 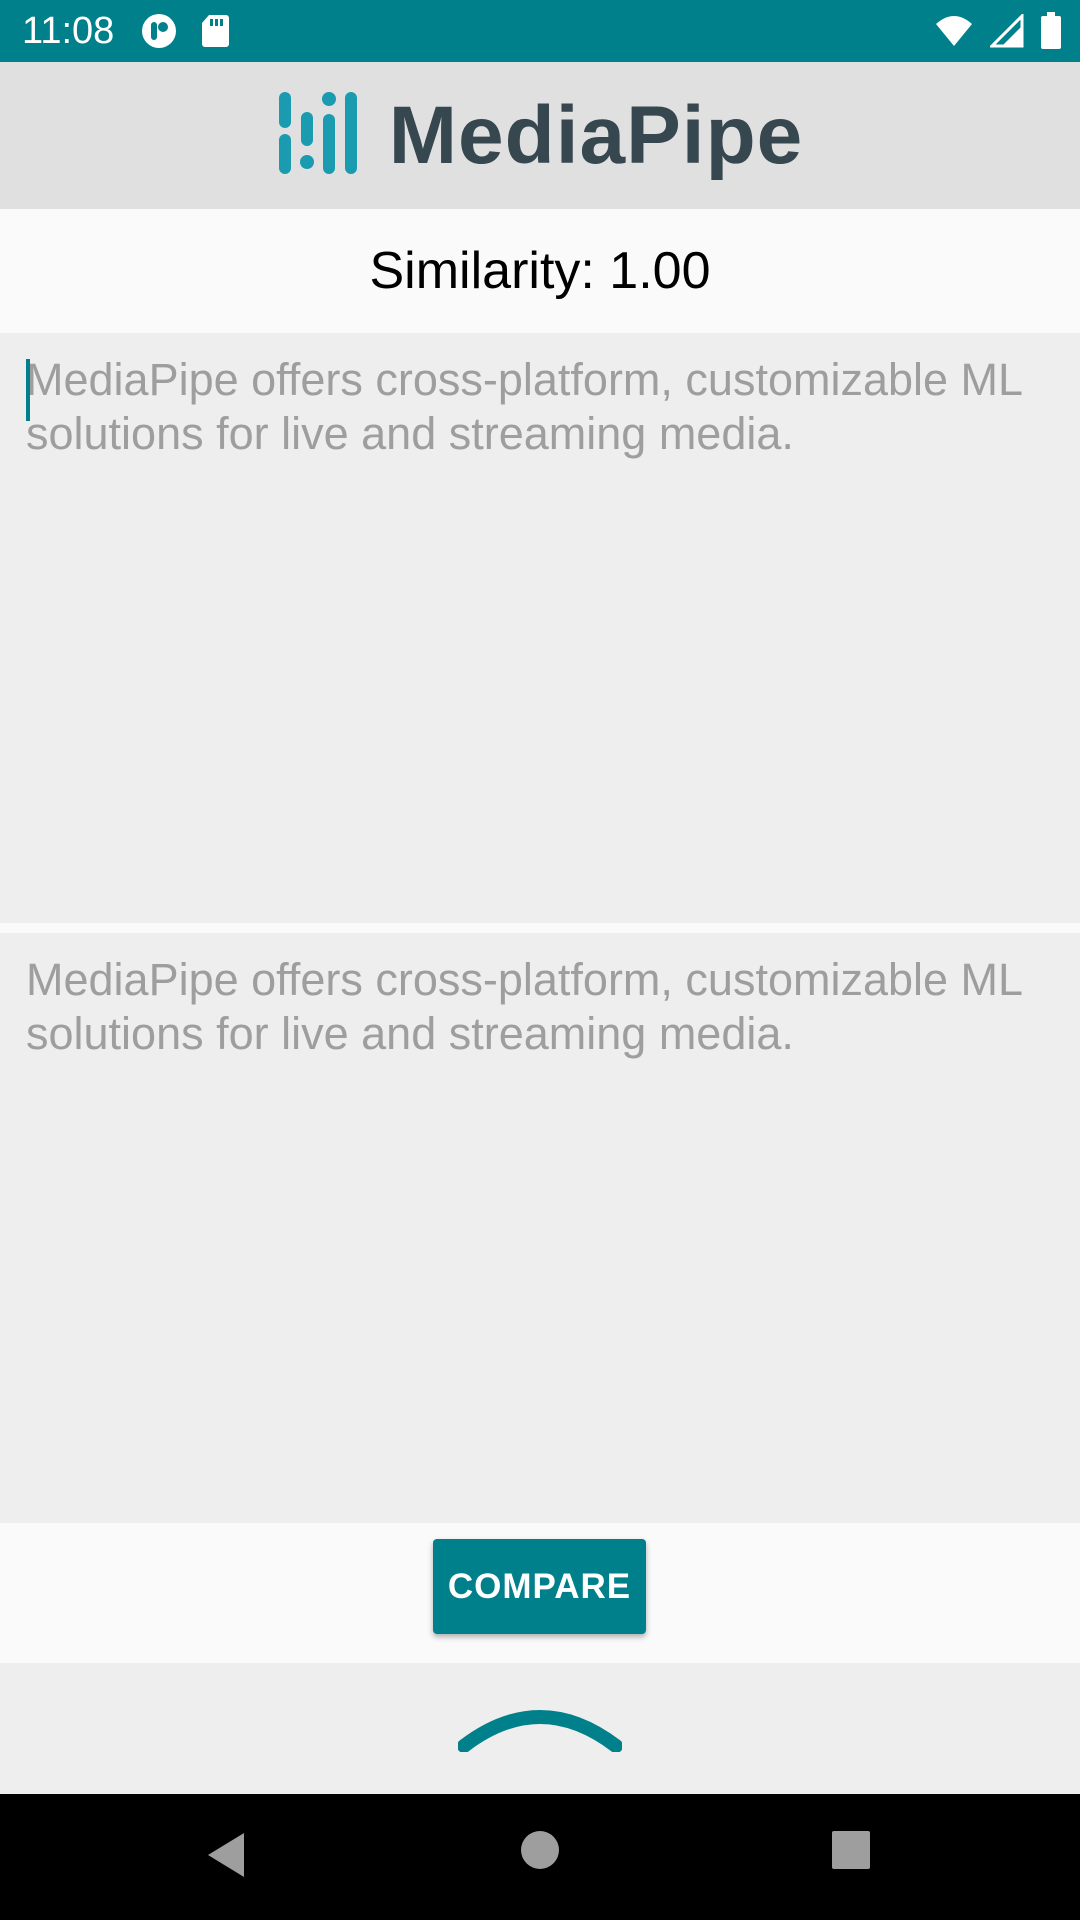 I want to click on home-icon, so click(x=540, y=1852).